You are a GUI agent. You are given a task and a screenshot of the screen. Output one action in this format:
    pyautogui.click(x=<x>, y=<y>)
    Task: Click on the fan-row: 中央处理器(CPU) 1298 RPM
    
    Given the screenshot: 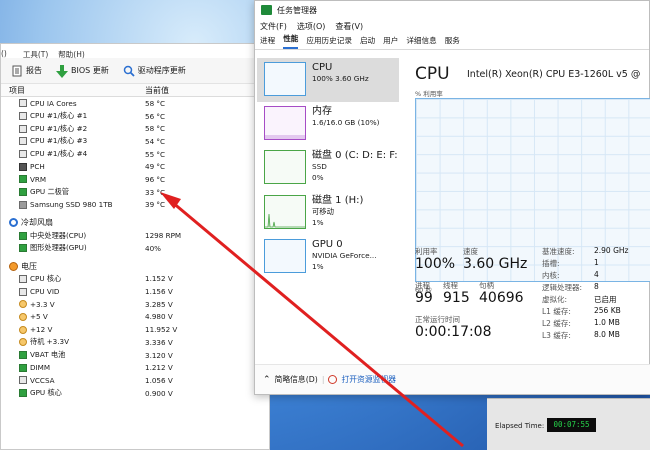 What is the action you would take?
    pyautogui.click(x=139, y=235)
    